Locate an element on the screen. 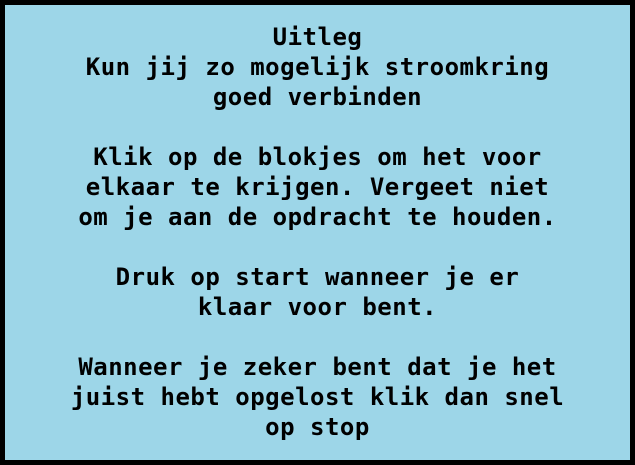 Image resolution: width=635 pixels, height=465 pixels. stop-instruction-line: Wanneer je zeker bent dat je het is located at coordinates (317, 367).